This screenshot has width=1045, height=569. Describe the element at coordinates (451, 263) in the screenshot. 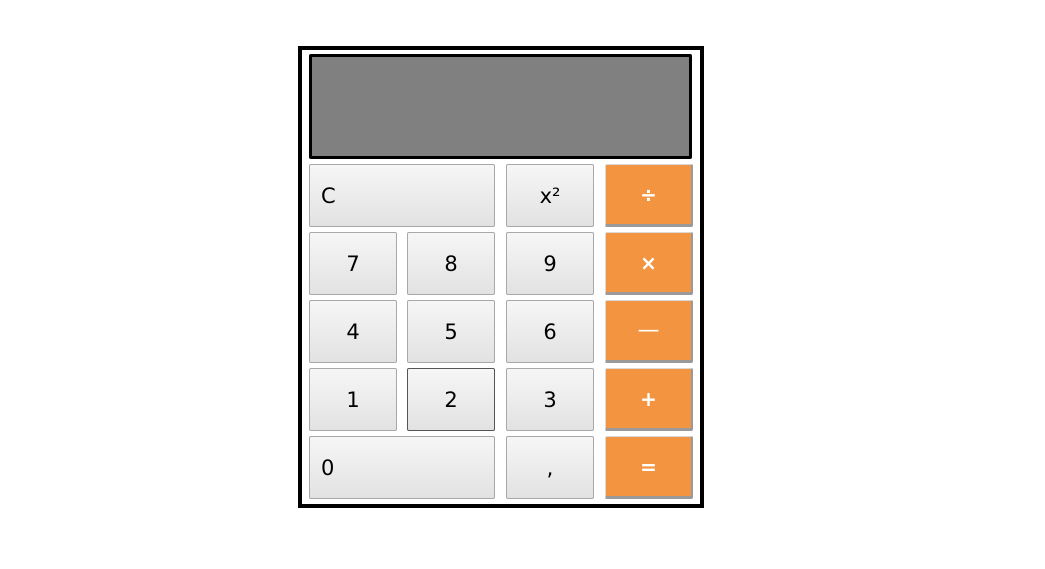

I see `digit-8-button: 8` at that location.